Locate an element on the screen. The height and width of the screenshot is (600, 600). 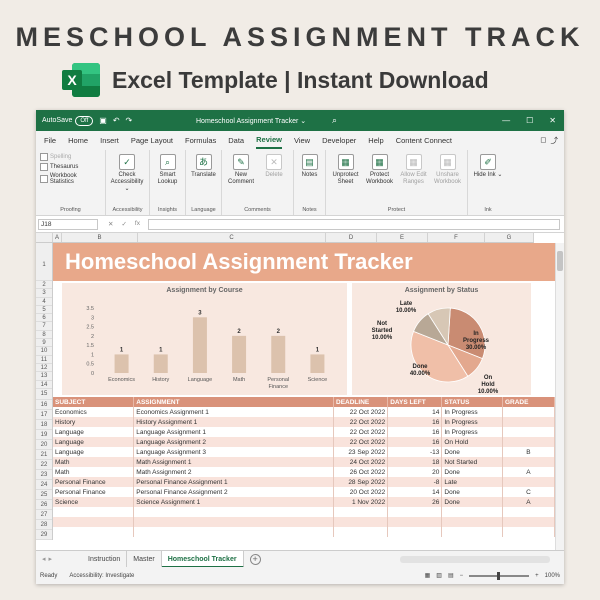
hide-ink-button: ✐ Hide Ink ⌄ is located at coordinates (488, 182).